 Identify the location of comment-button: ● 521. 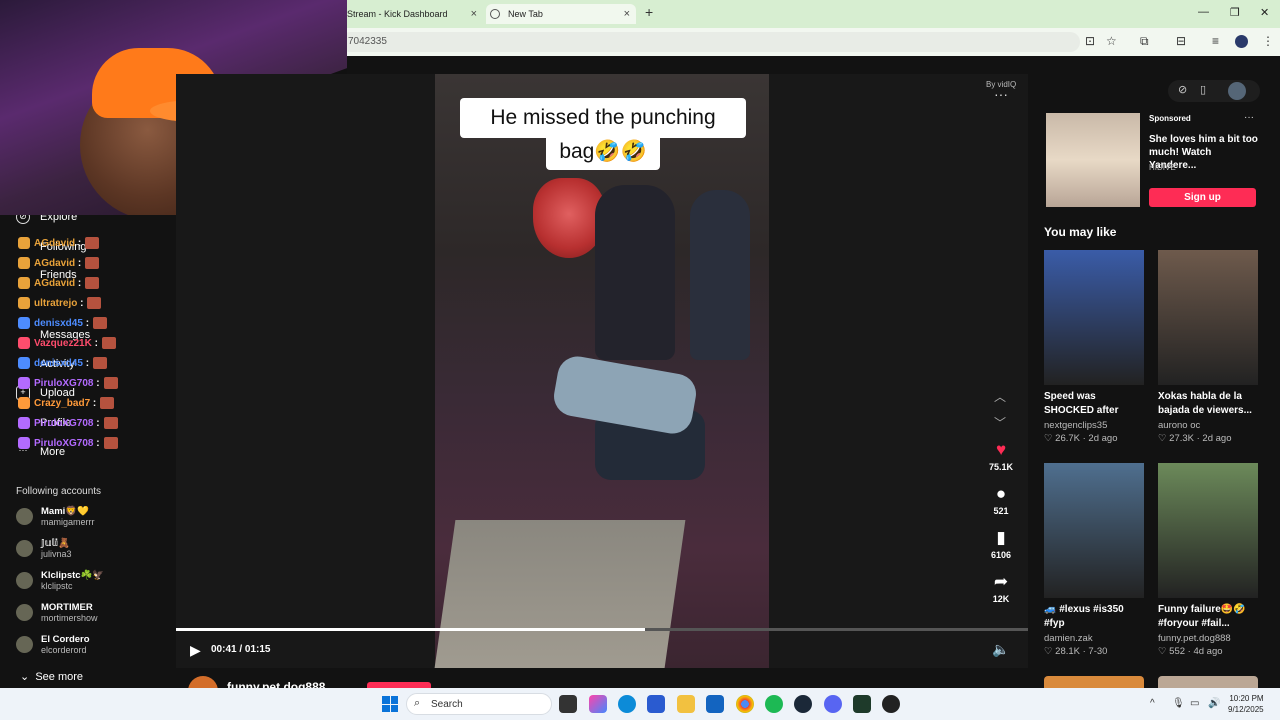
(1001, 500).